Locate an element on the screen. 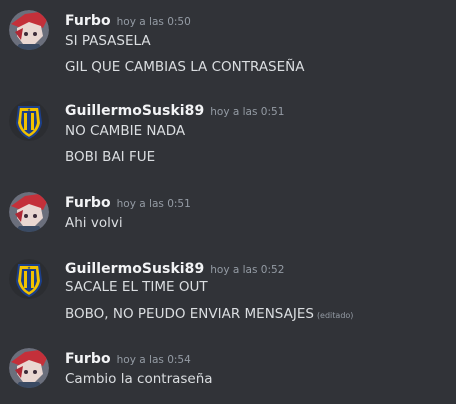  message-header: Furbo hoy a las 0:50 is located at coordinates (128, 20).